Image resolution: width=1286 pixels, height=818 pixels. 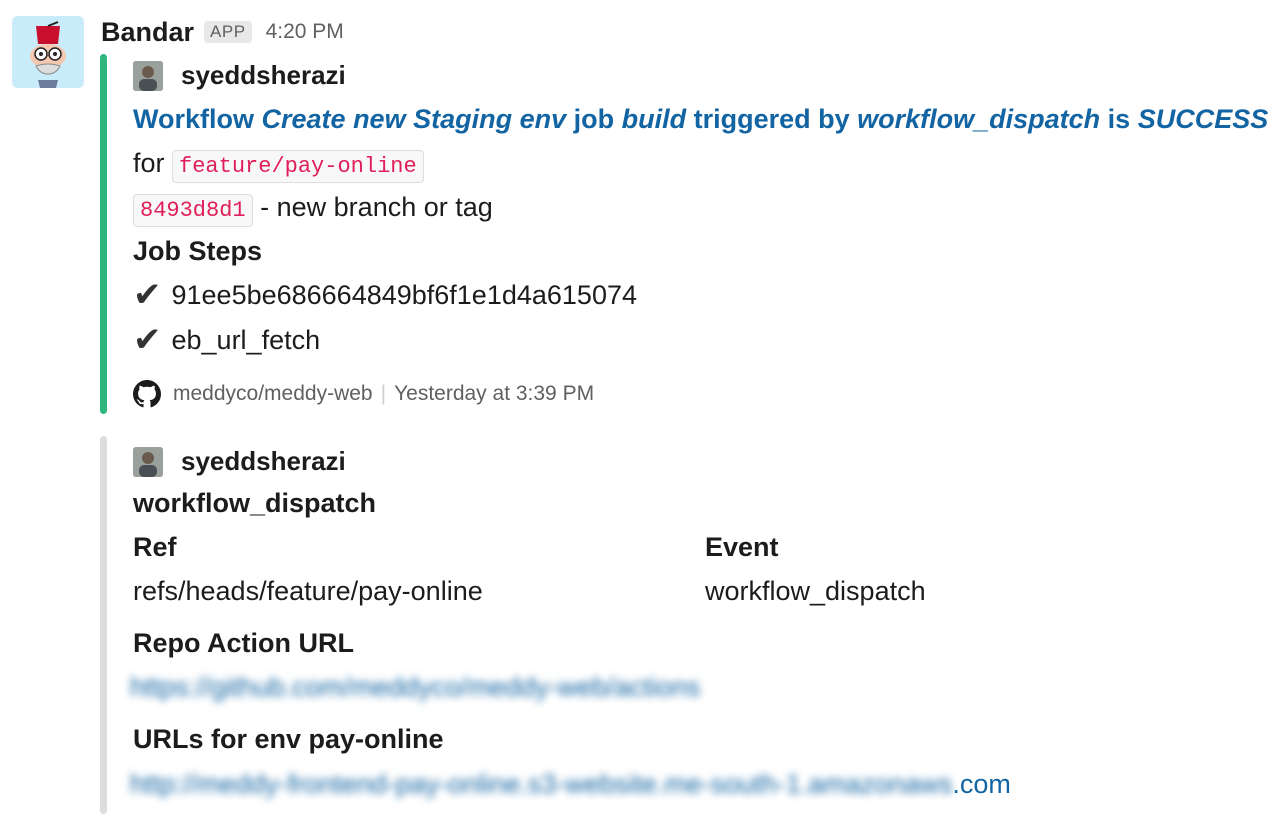 What do you see at coordinates (414, 119) in the screenshot?
I see `title-workflow-name: Create new Staging env` at bounding box center [414, 119].